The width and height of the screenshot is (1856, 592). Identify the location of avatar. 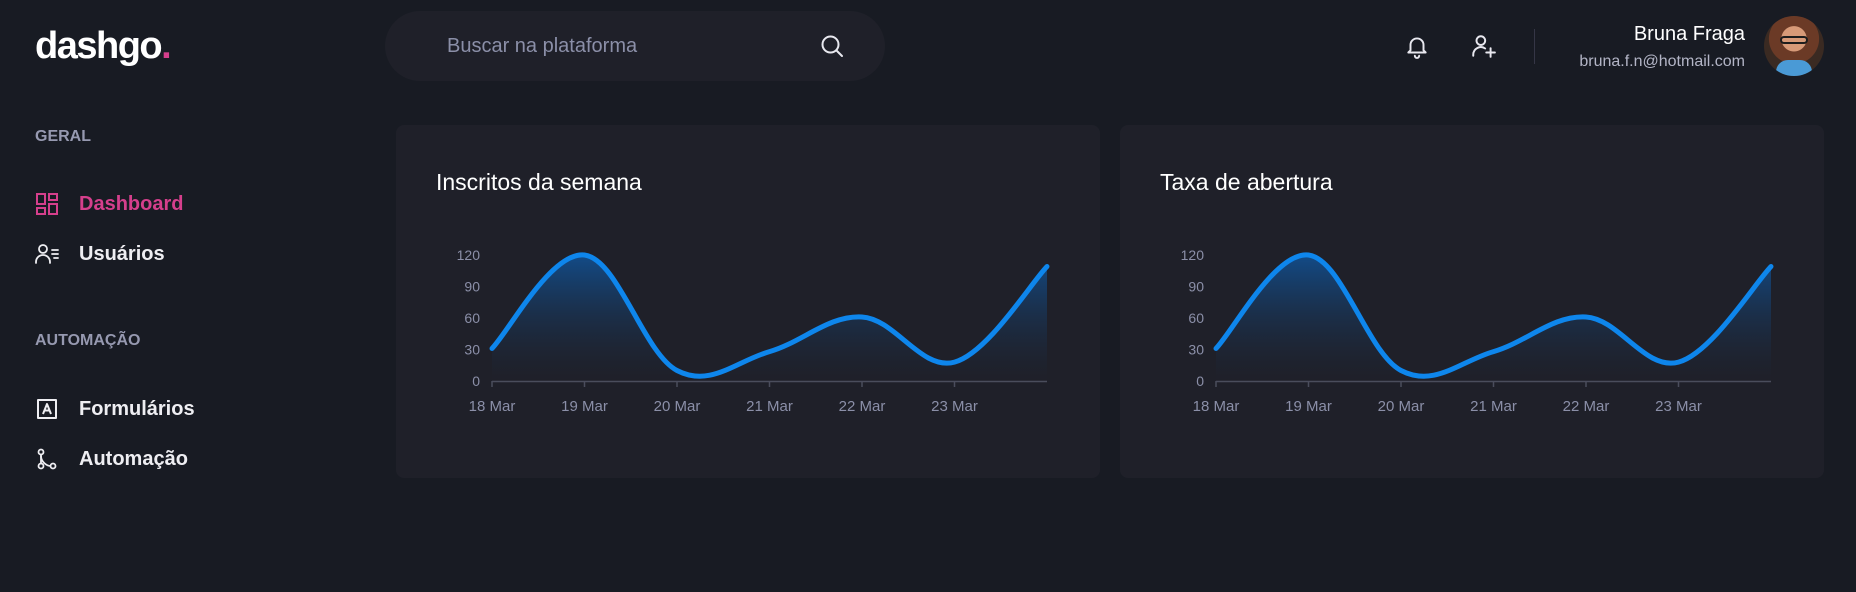
(1794, 46).